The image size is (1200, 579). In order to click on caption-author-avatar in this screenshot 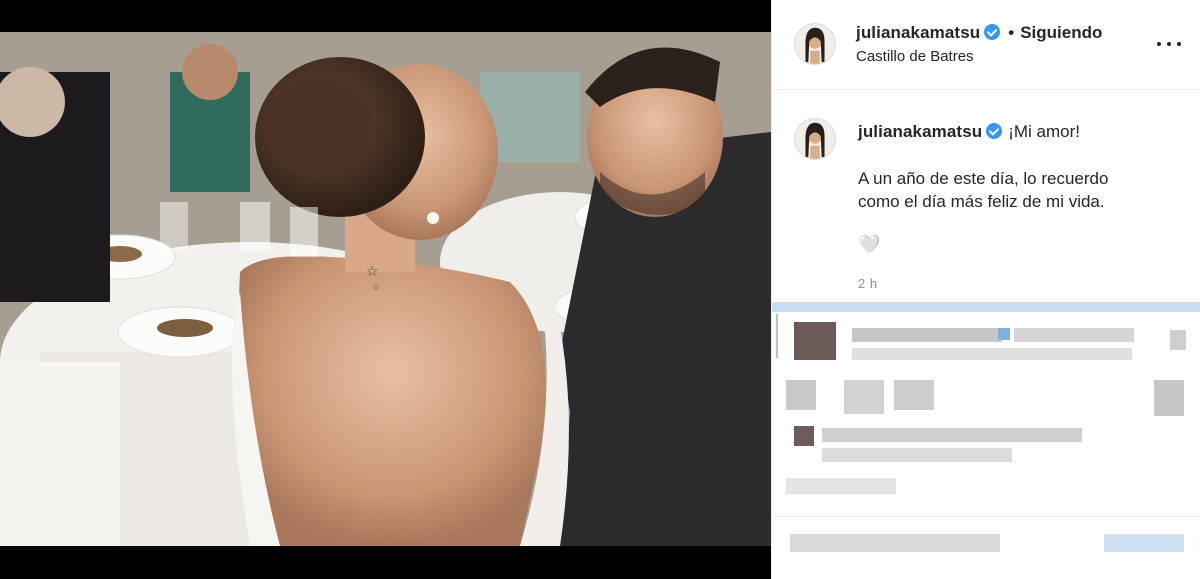, I will do `click(815, 139)`.